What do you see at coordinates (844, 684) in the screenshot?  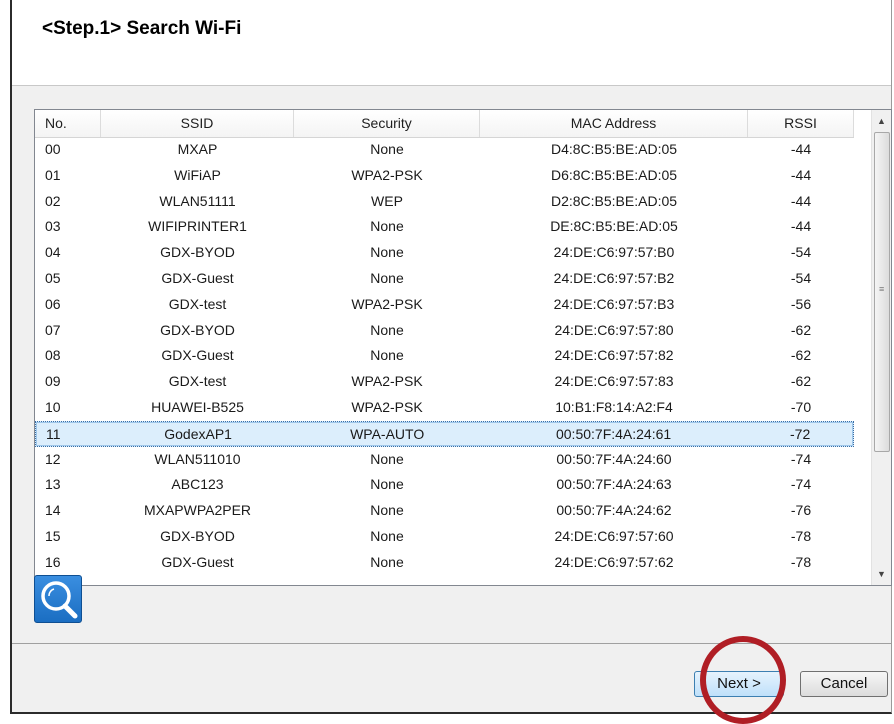 I see `cancel-button: Cancel` at bounding box center [844, 684].